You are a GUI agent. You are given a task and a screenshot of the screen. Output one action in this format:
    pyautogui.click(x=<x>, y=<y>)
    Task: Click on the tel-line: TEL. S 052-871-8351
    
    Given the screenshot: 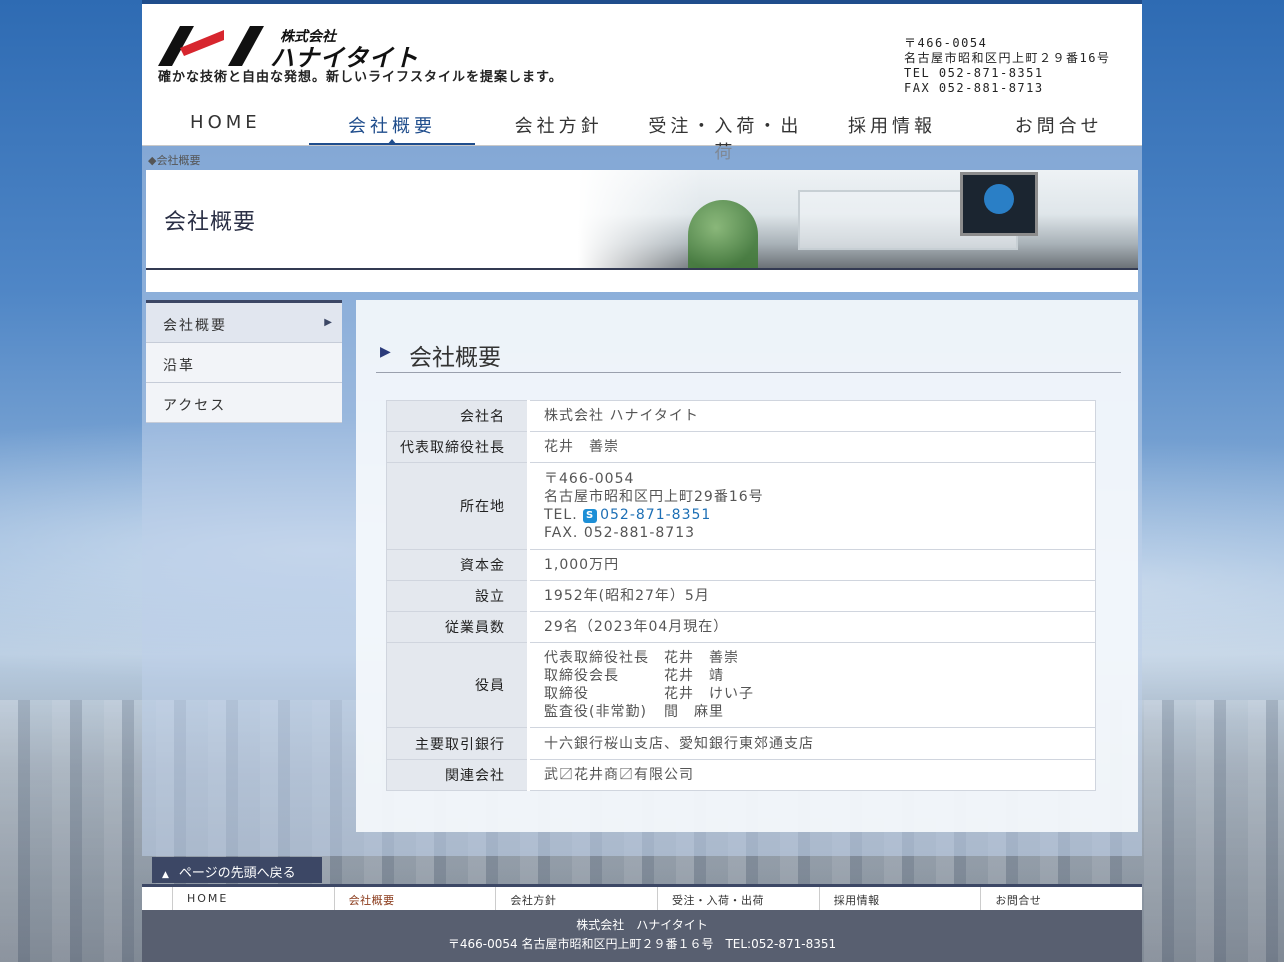 What is the action you would take?
    pyautogui.click(x=812, y=515)
    